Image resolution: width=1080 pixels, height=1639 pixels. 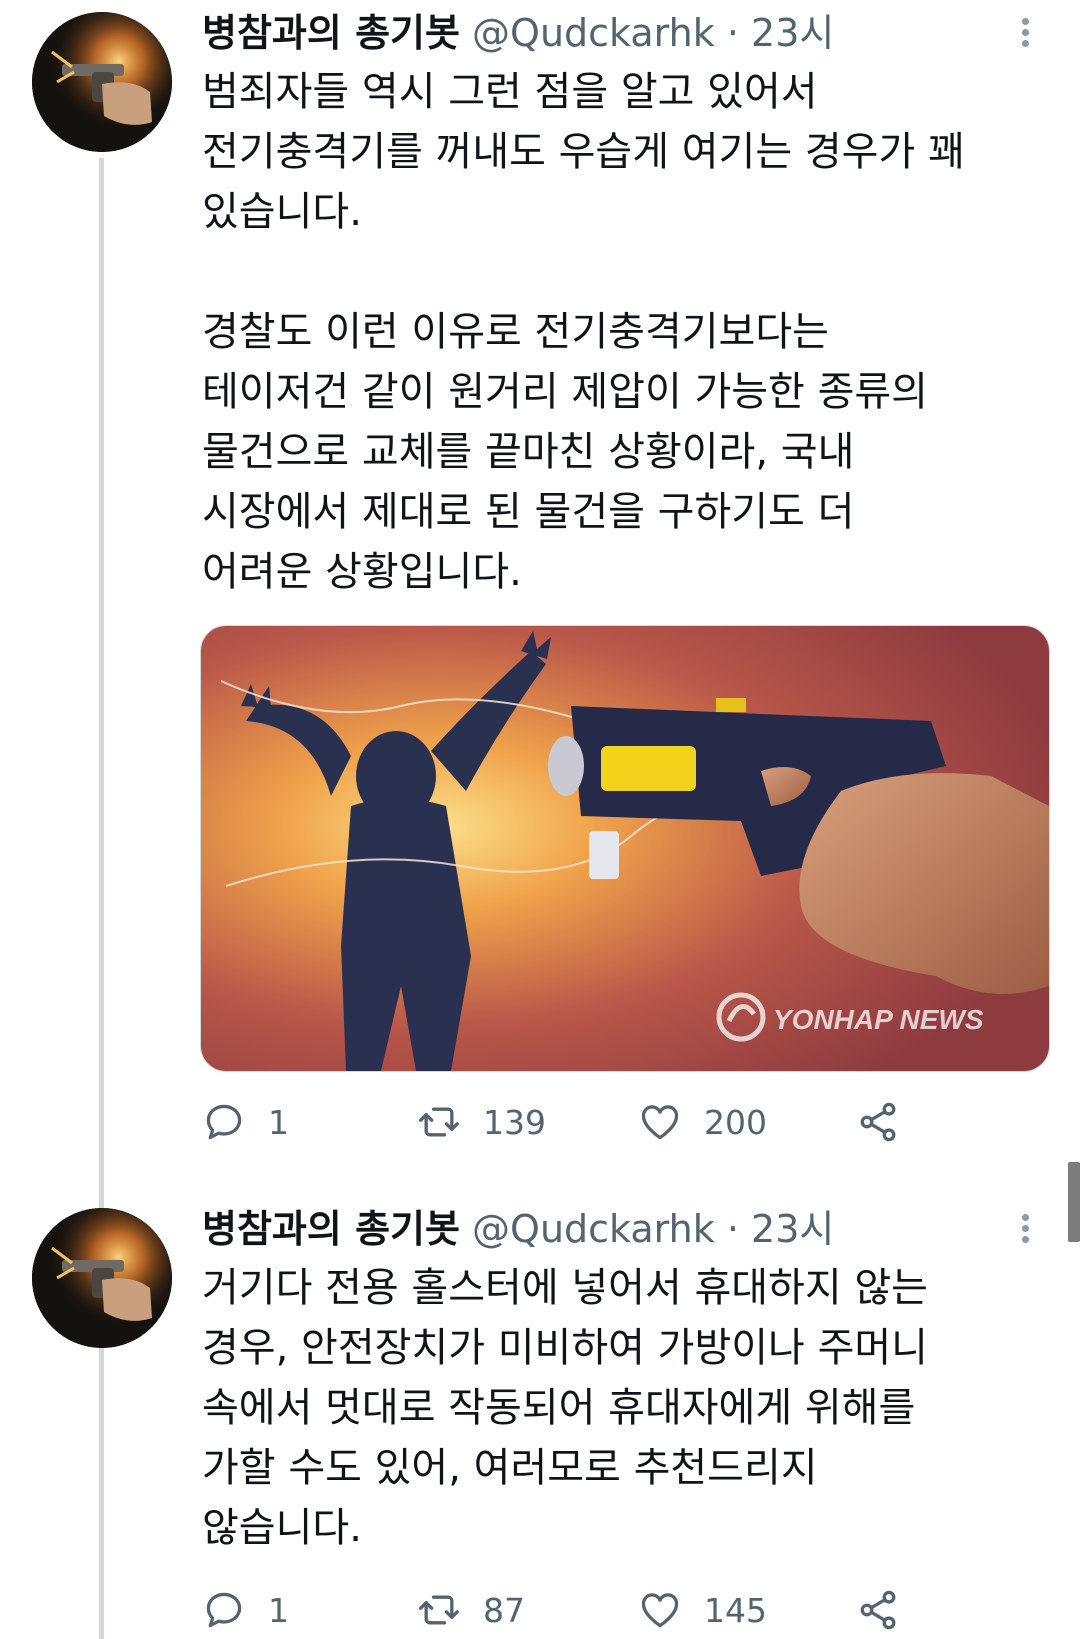 What do you see at coordinates (282, 212) in the screenshot?
I see `text-line: 있습니다.` at bounding box center [282, 212].